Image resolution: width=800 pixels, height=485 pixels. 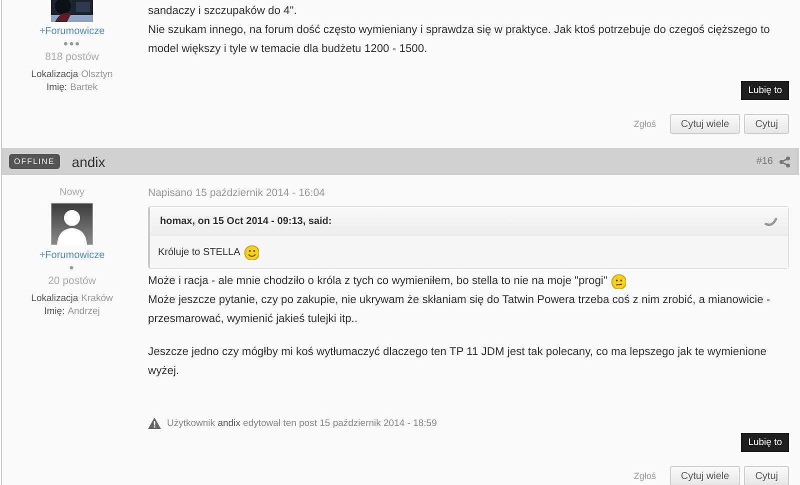 I want to click on edit-note: Użytkownik andix edytował ten post 15 październik 2014 - 18:59, so click(x=302, y=423).